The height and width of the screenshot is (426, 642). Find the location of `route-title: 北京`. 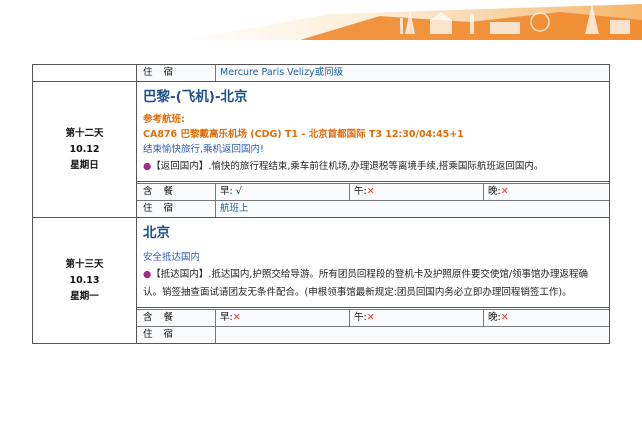

route-title: 北京 is located at coordinates (156, 233).